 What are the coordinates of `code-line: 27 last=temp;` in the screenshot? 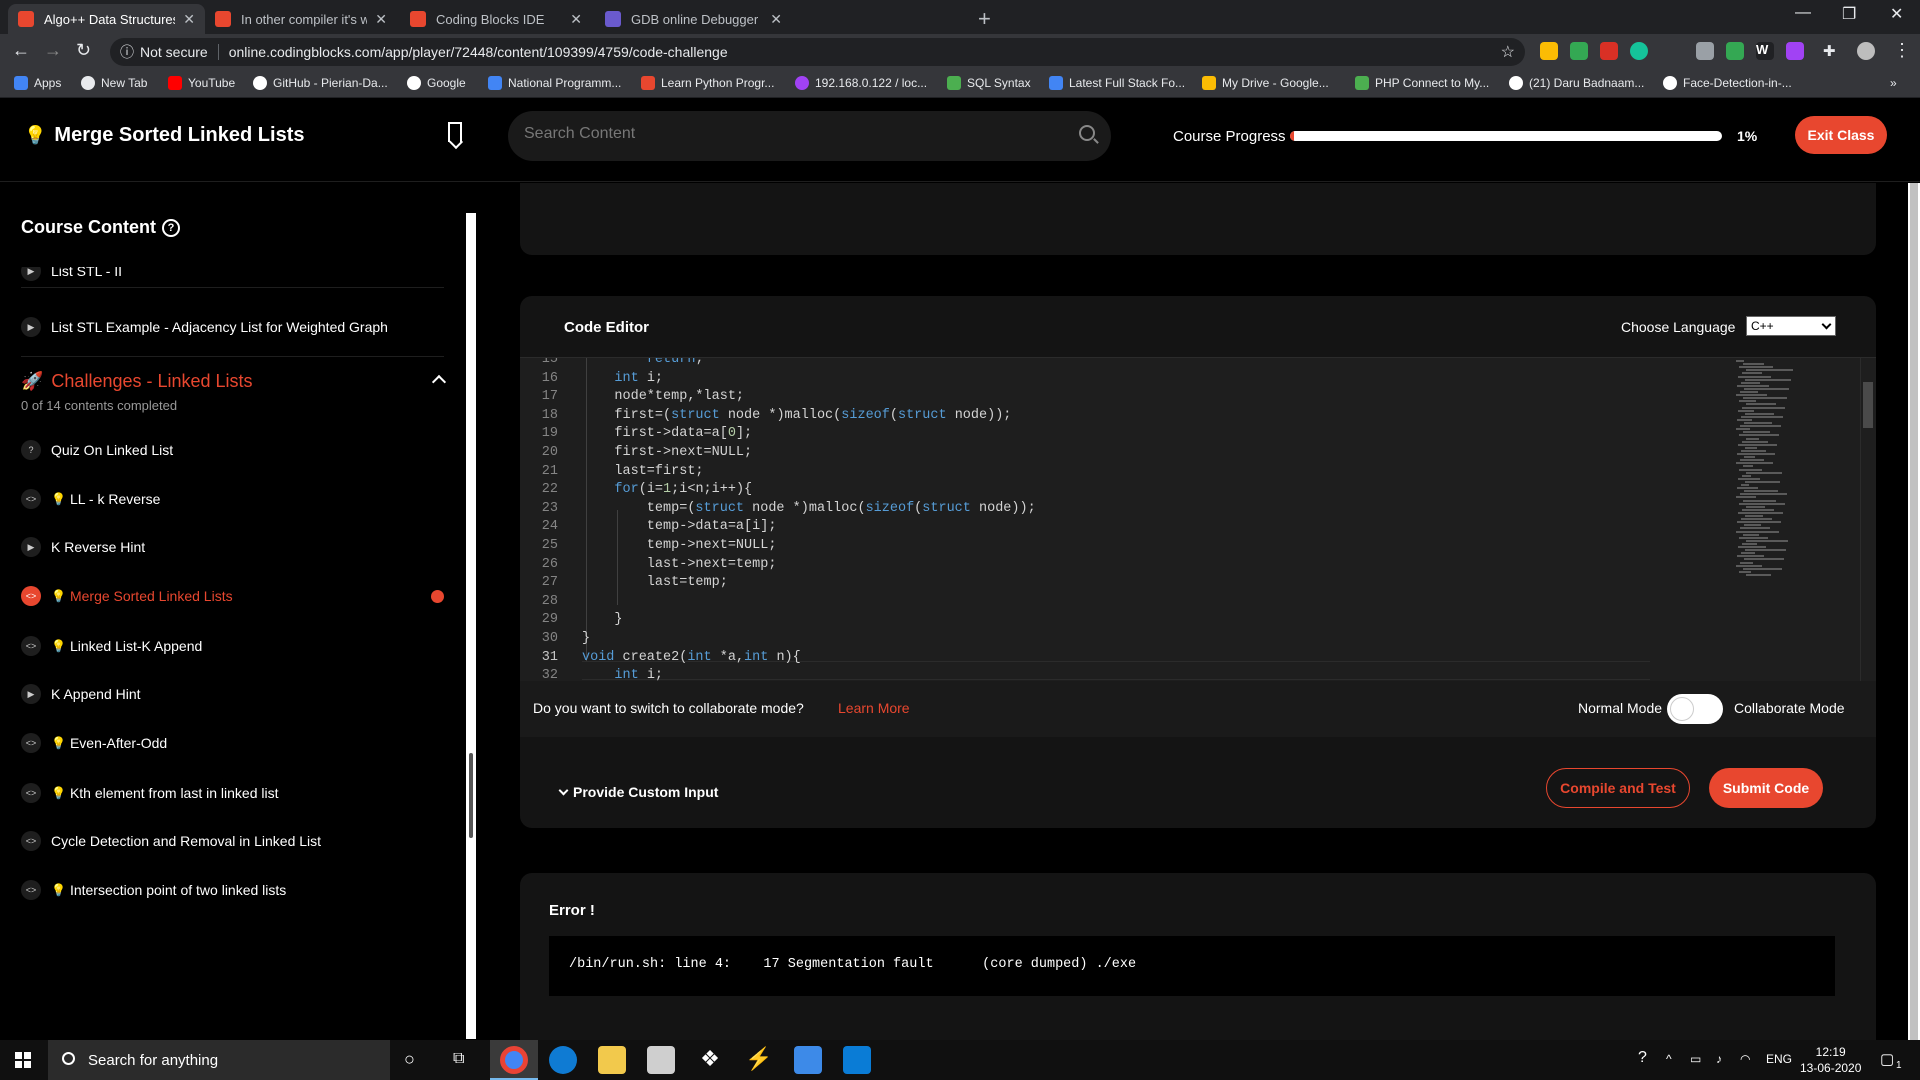 It's located at (1120, 582).